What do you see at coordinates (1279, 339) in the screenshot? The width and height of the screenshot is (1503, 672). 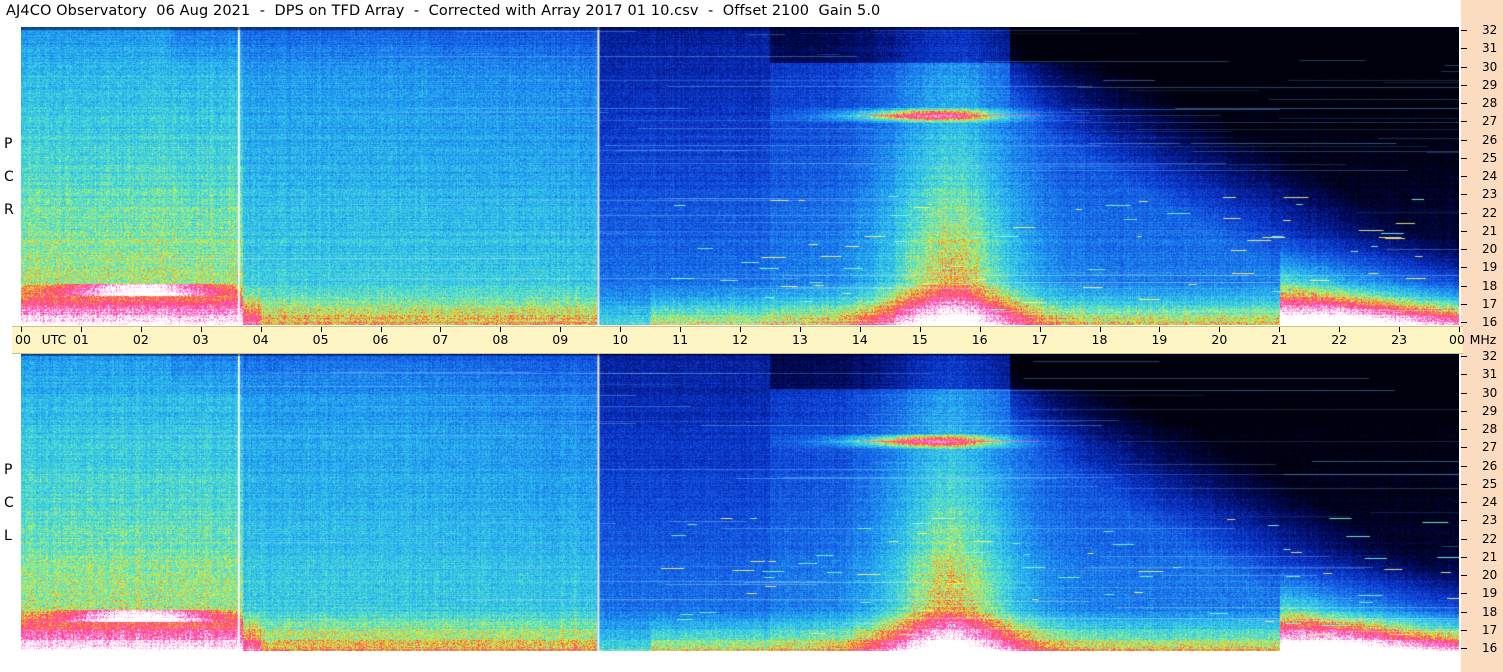 I see `time-label: 21` at bounding box center [1279, 339].